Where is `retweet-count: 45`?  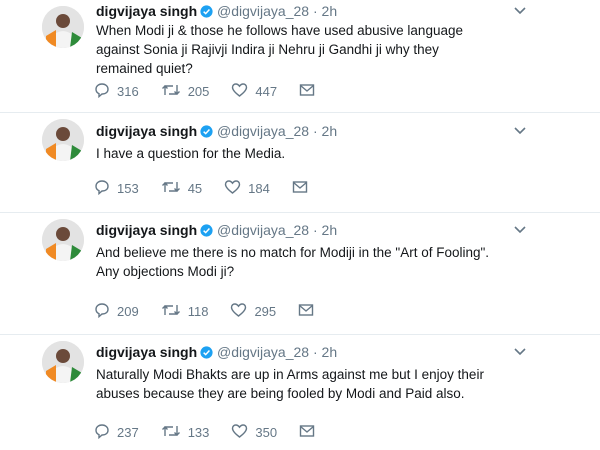
retweet-count: 45 is located at coordinates (195, 188).